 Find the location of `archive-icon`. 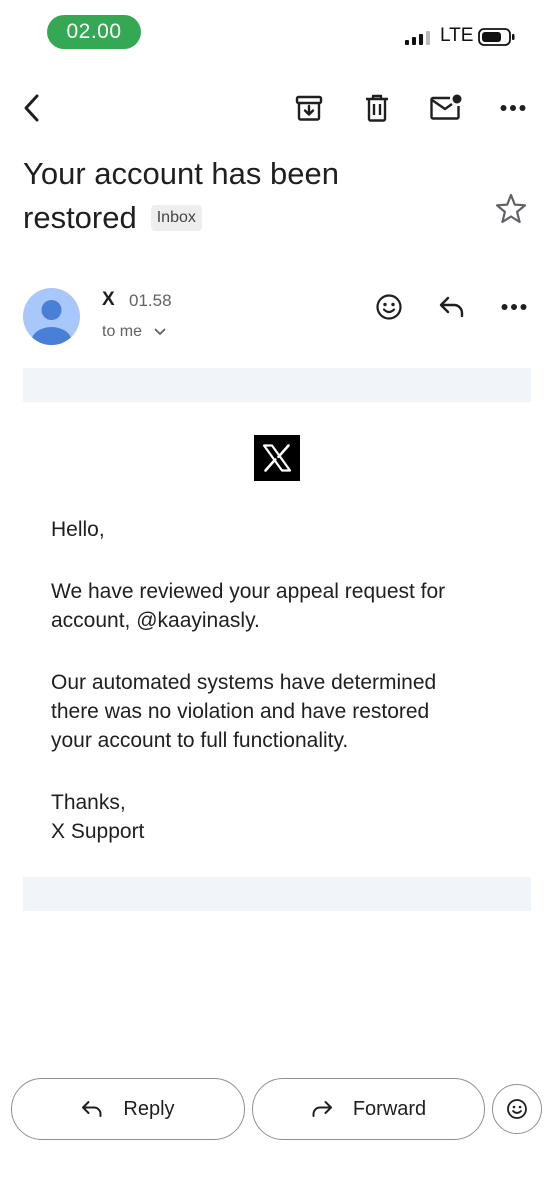

archive-icon is located at coordinates (309, 108).